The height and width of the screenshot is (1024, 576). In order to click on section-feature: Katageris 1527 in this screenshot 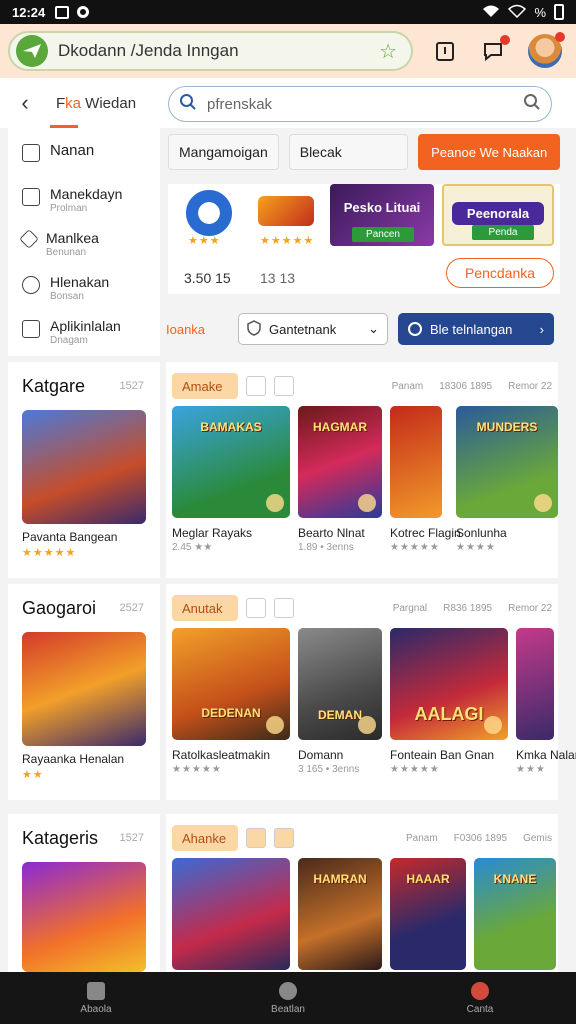, I will do `click(84, 893)`.